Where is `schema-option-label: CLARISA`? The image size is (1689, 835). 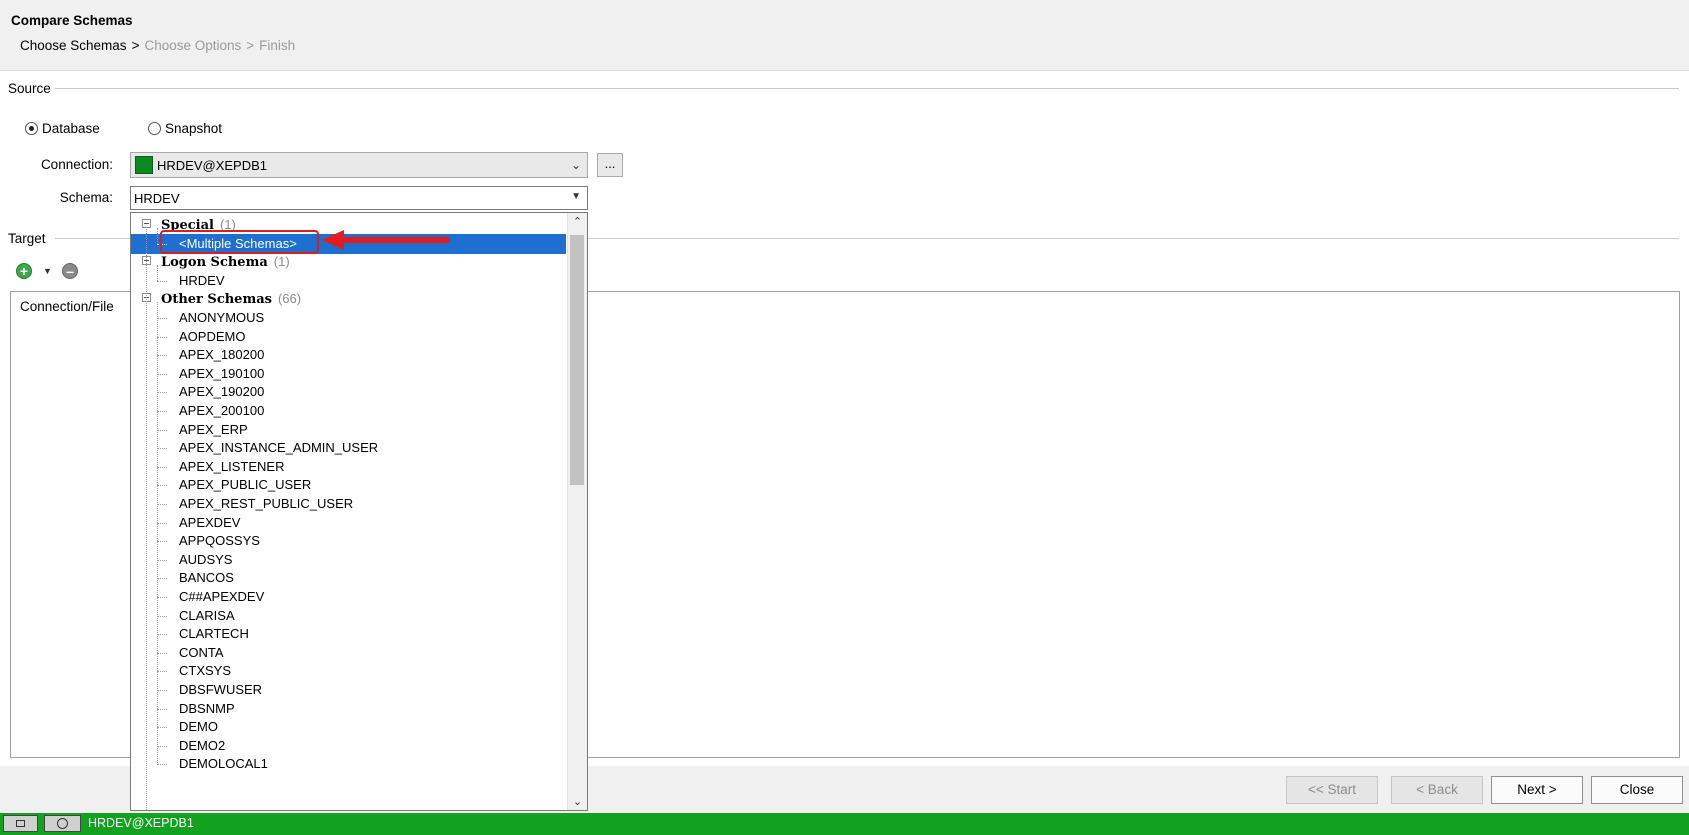
schema-option-label: CLARISA is located at coordinates (207, 615).